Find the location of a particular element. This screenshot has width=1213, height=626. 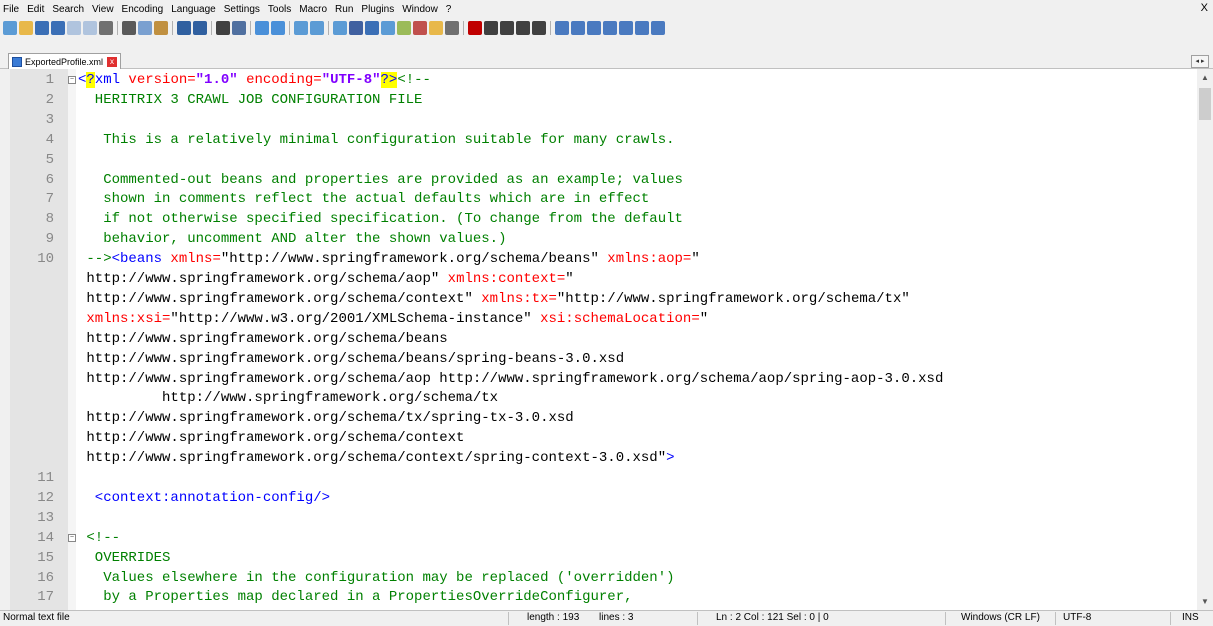

zoom-in-icon is located at coordinates (262, 28).